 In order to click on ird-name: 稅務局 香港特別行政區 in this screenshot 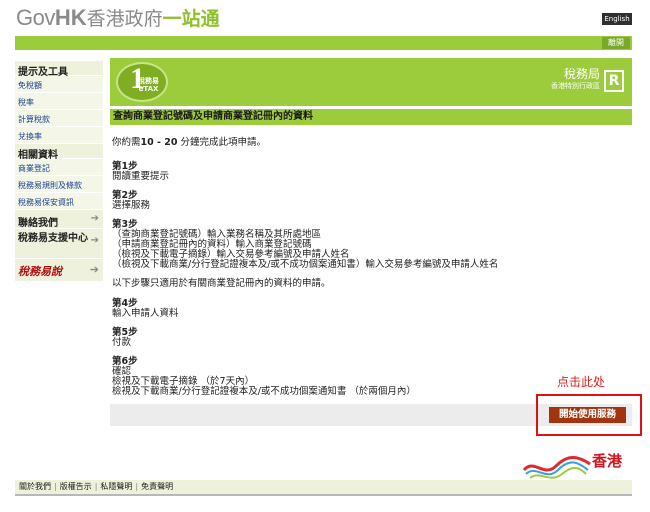, I will do `click(575, 79)`.